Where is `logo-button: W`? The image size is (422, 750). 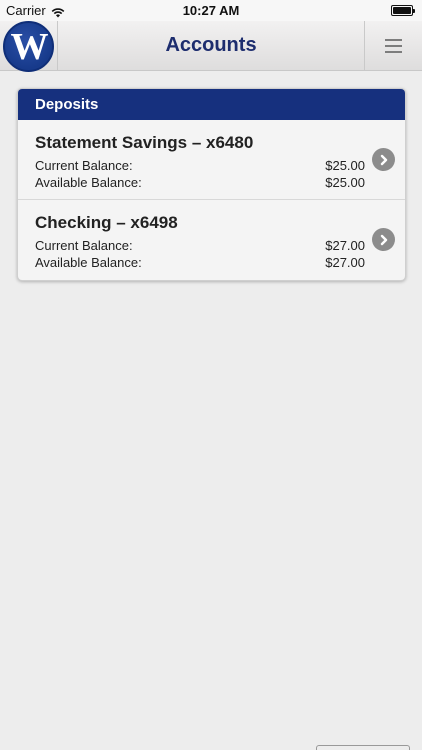
logo-button: W is located at coordinates (29, 46).